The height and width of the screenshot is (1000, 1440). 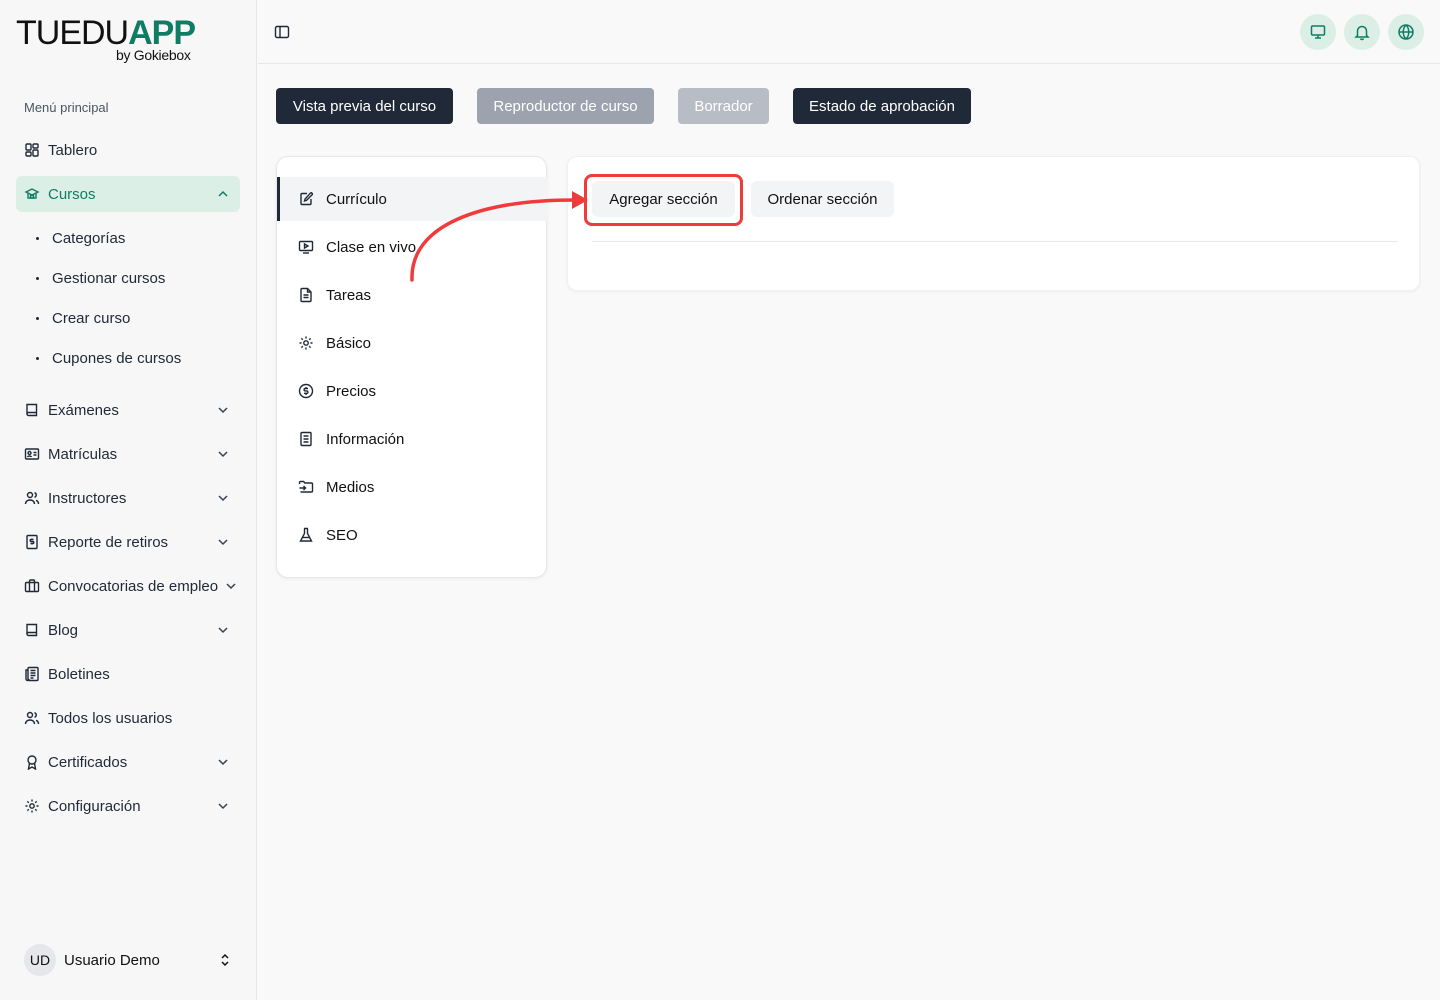 What do you see at coordinates (307, 199) in the screenshot?
I see `edit-icon` at bounding box center [307, 199].